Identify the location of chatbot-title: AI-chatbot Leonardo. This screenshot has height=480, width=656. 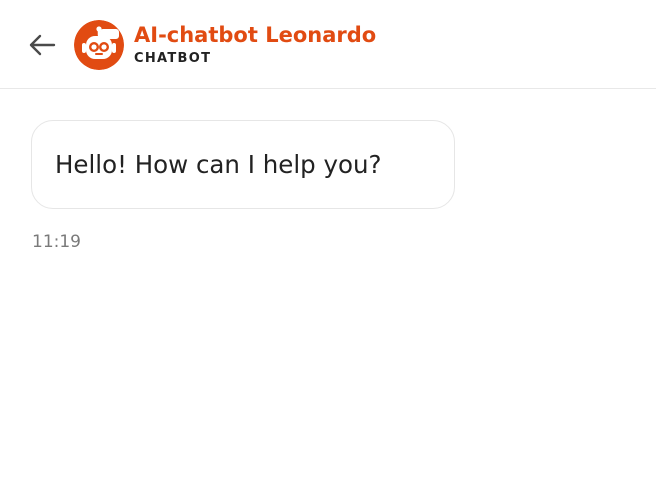
(255, 35).